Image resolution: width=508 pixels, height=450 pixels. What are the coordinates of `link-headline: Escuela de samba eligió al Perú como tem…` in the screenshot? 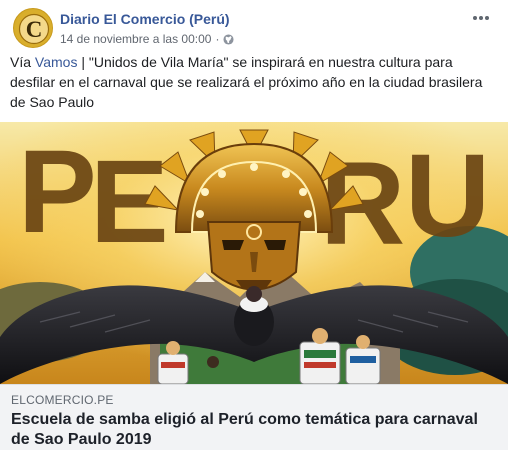 It's located at (254, 430).